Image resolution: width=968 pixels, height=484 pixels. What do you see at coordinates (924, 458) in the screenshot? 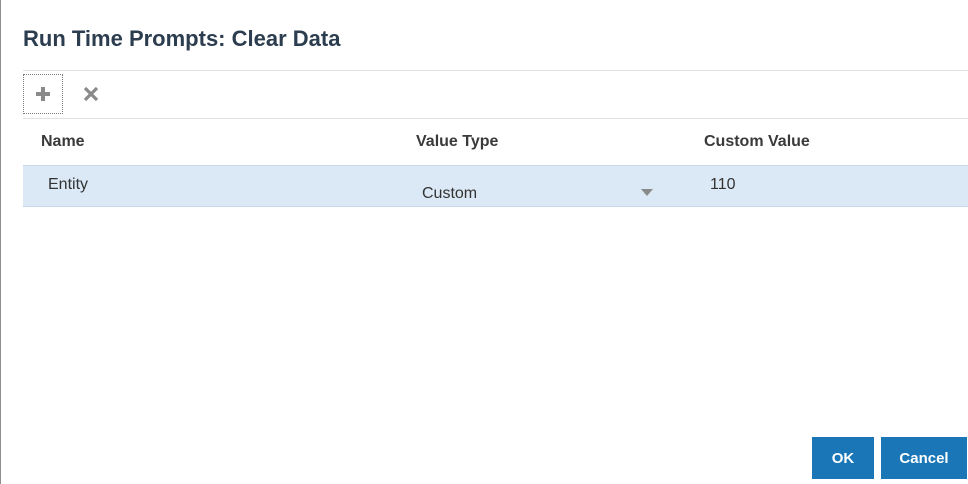
I see `cancel-button: Cancel` at bounding box center [924, 458].